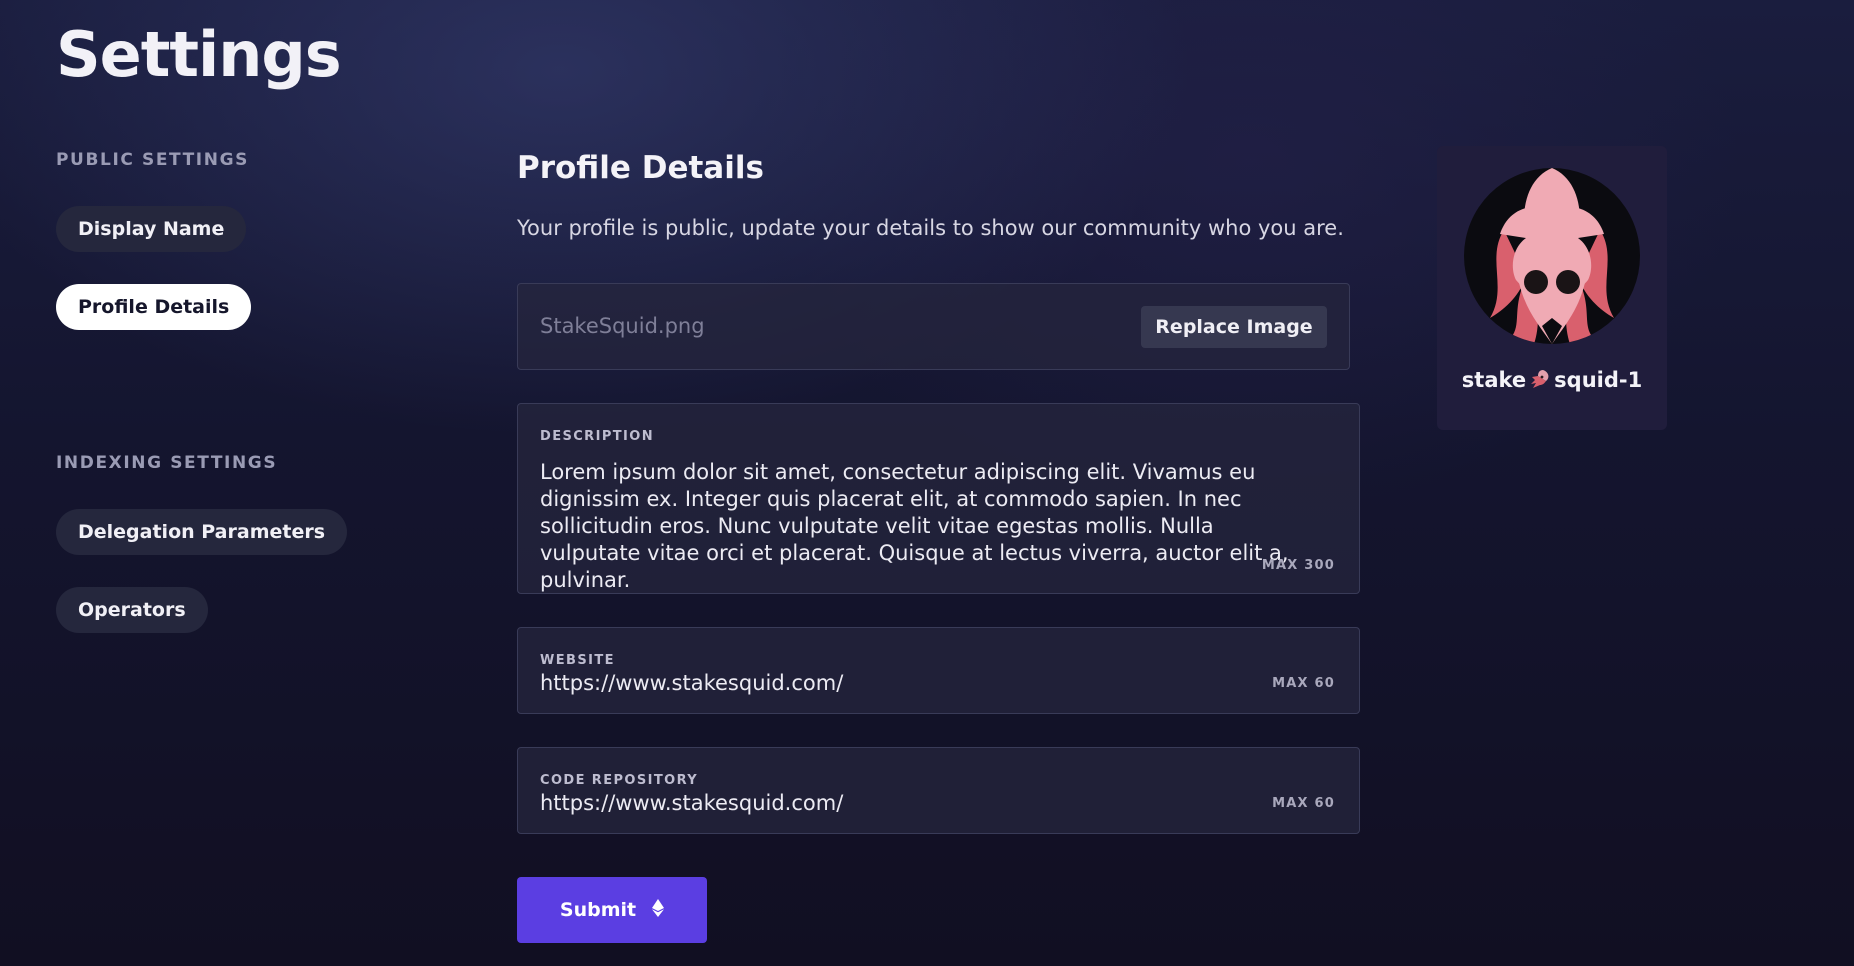 The height and width of the screenshot is (966, 1854). What do you see at coordinates (132, 610) in the screenshot?
I see `sidebar-item-operators: Operators` at bounding box center [132, 610].